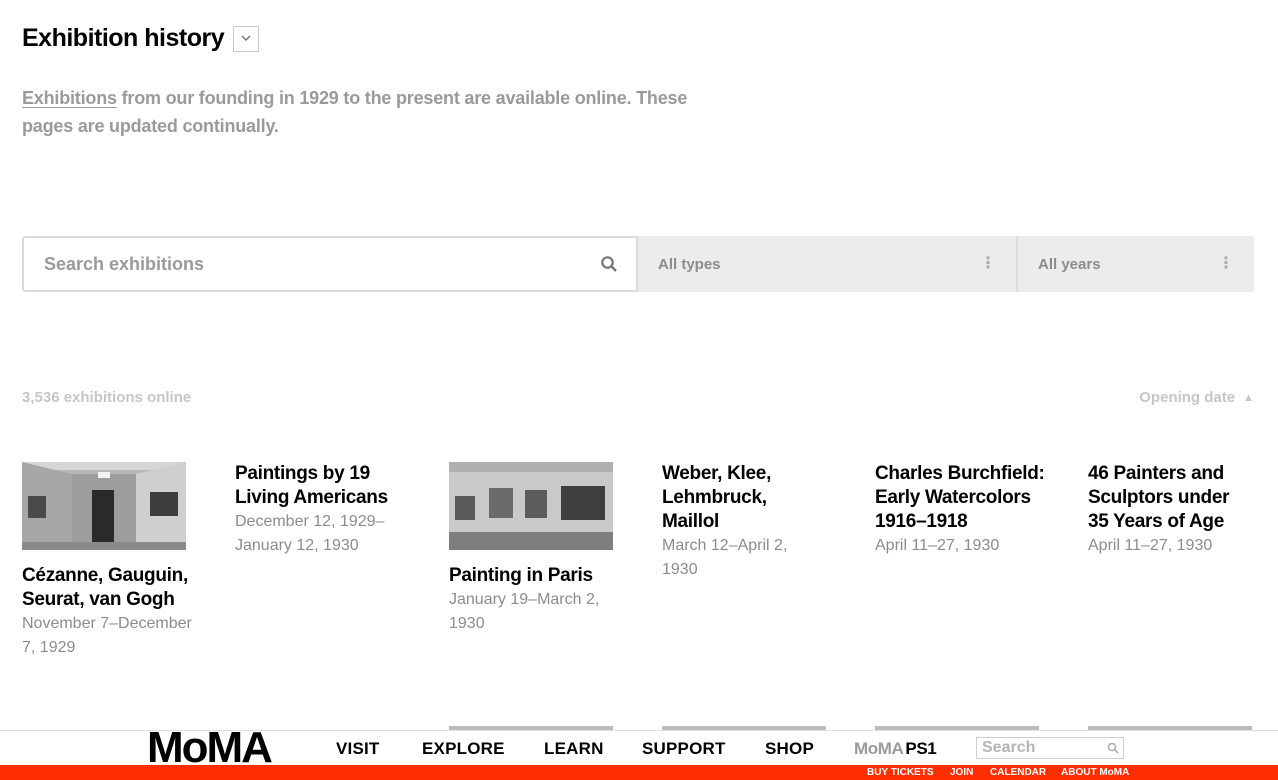 This screenshot has height=780, width=1278. I want to click on next-row-title-fragment, so click(82, 726).